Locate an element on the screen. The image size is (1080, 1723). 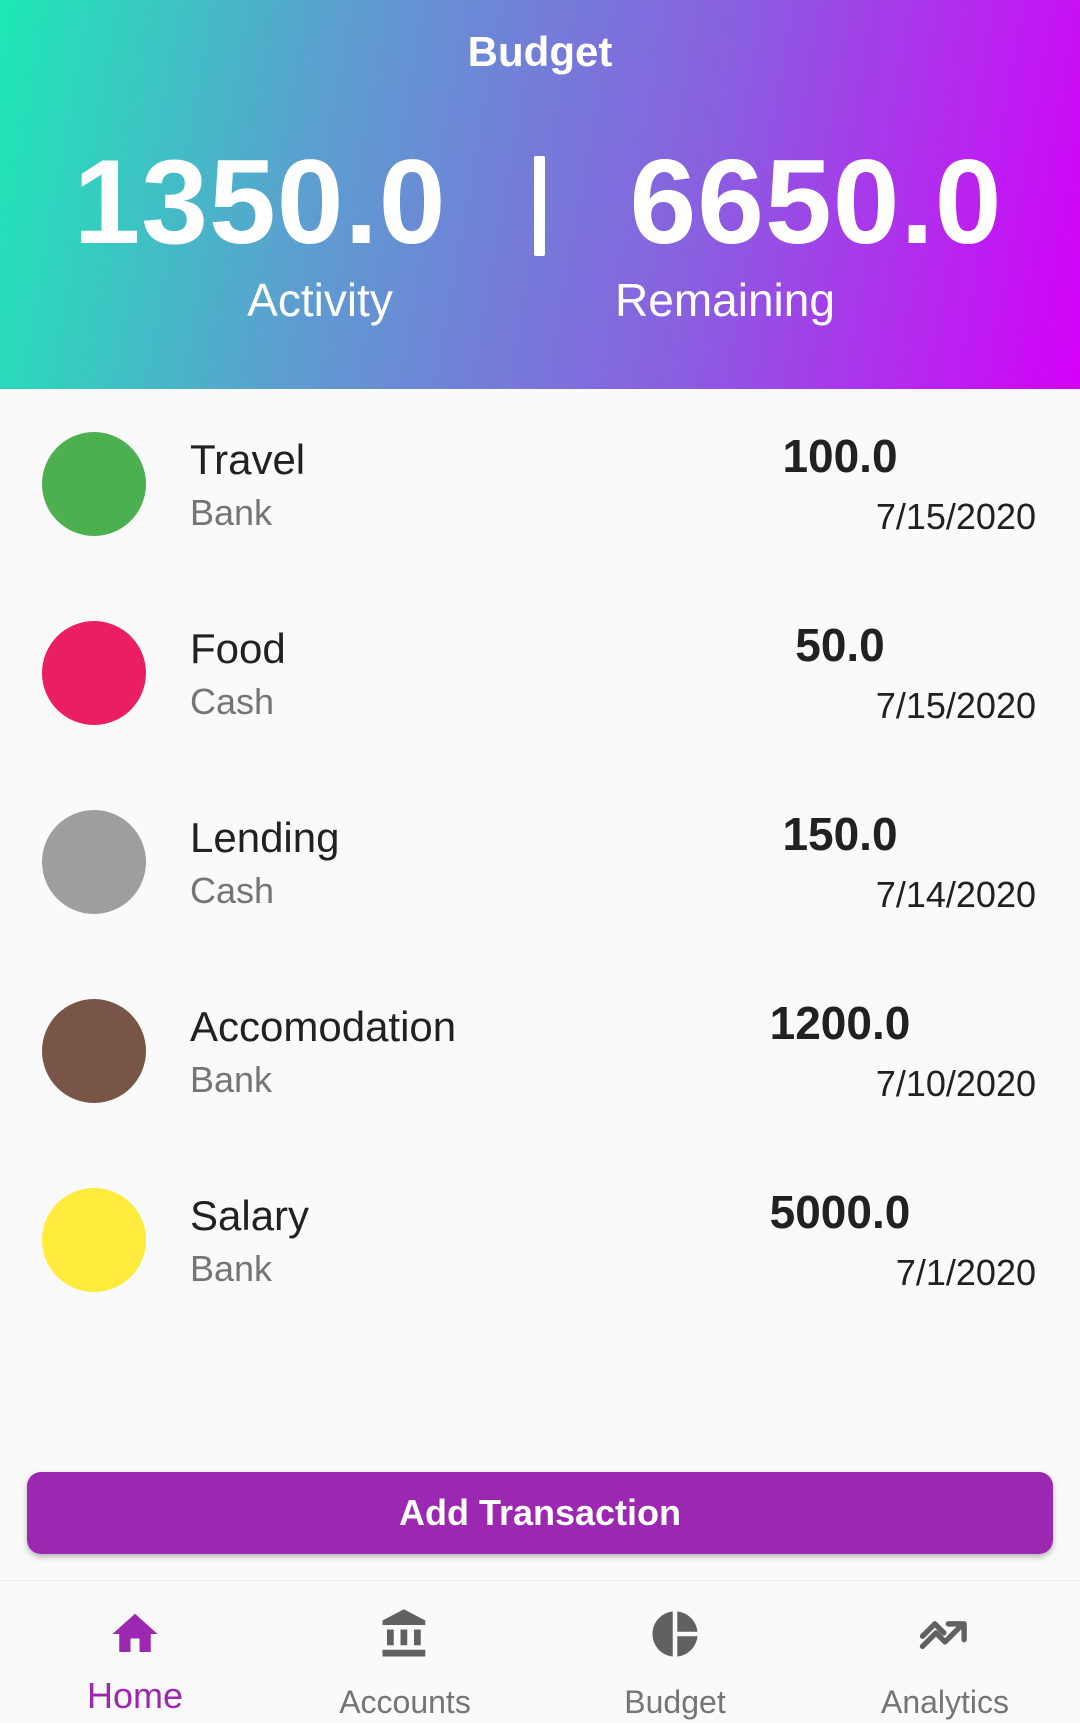
transaction-amount: 1200.0 is located at coordinates (840, 1023).